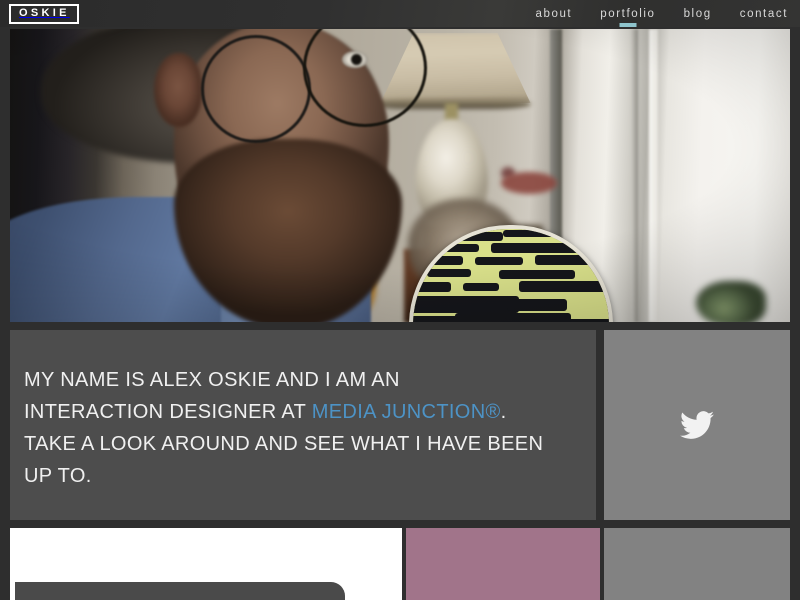 The height and width of the screenshot is (600, 800). What do you see at coordinates (503, 564) in the screenshot?
I see `tile-pink` at bounding box center [503, 564].